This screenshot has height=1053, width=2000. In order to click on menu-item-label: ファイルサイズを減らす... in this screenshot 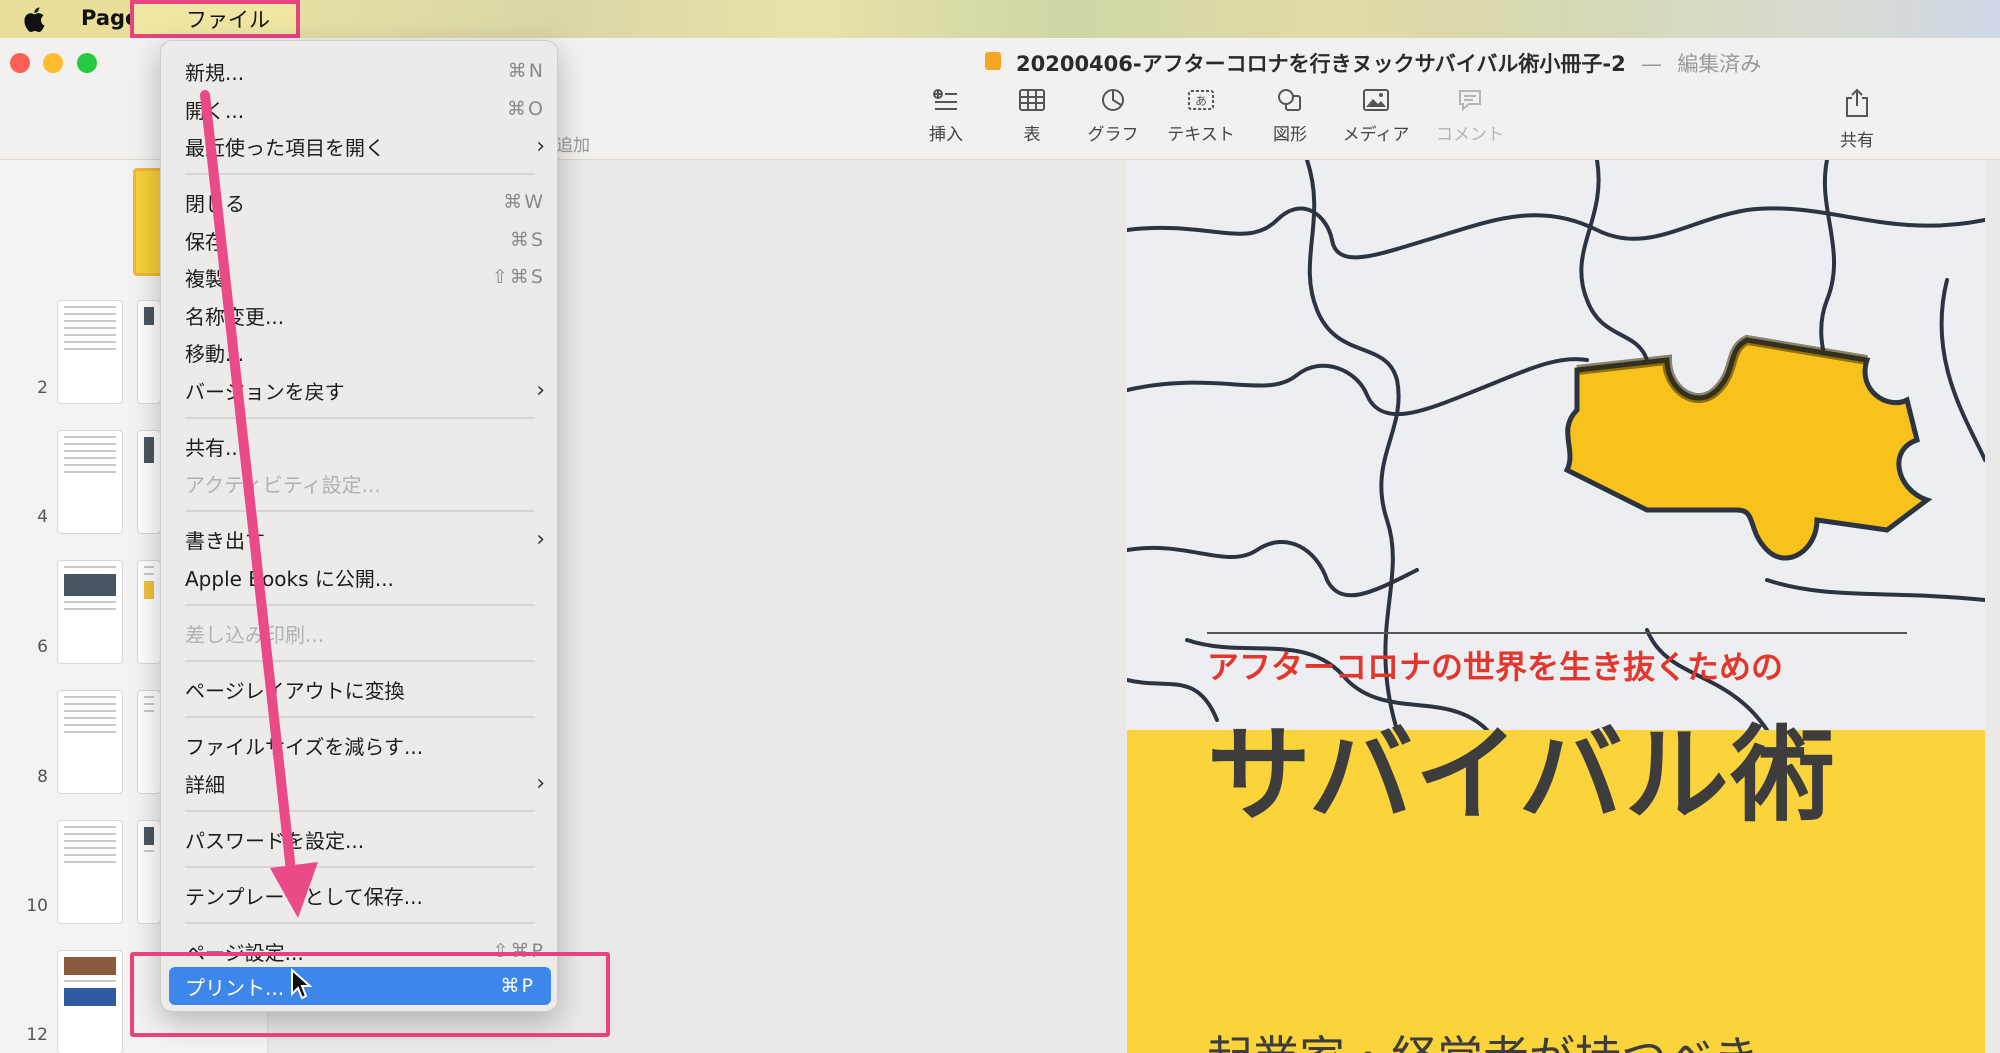, I will do `click(304, 746)`.